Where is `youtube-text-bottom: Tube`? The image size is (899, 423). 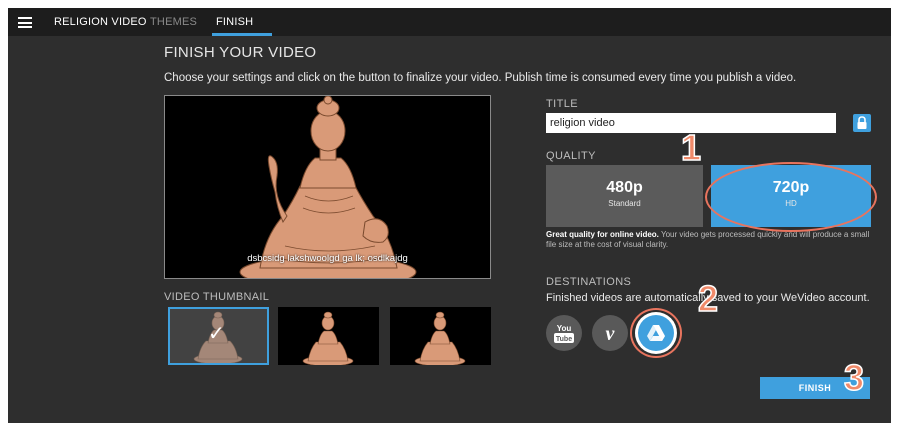 youtube-text-bottom: Tube is located at coordinates (564, 339).